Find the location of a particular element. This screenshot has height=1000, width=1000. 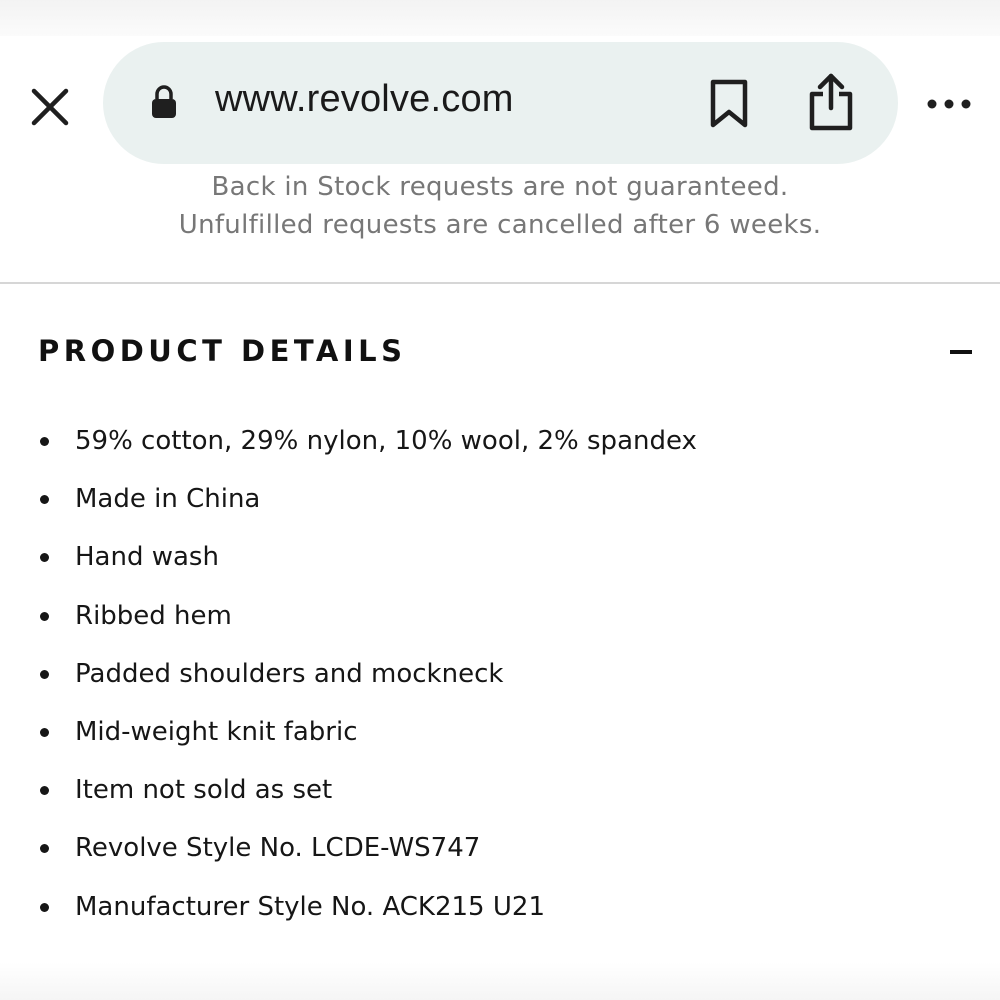

detail-text: Mid-weight knit fabric is located at coordinates (216, 731).